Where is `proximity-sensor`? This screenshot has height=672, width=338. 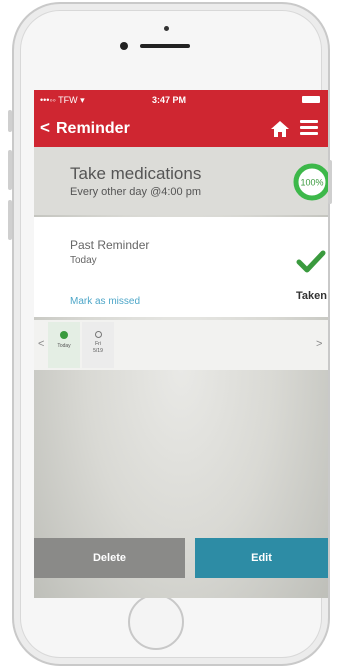 proximity-sensor is located at coordinates (166, 28).